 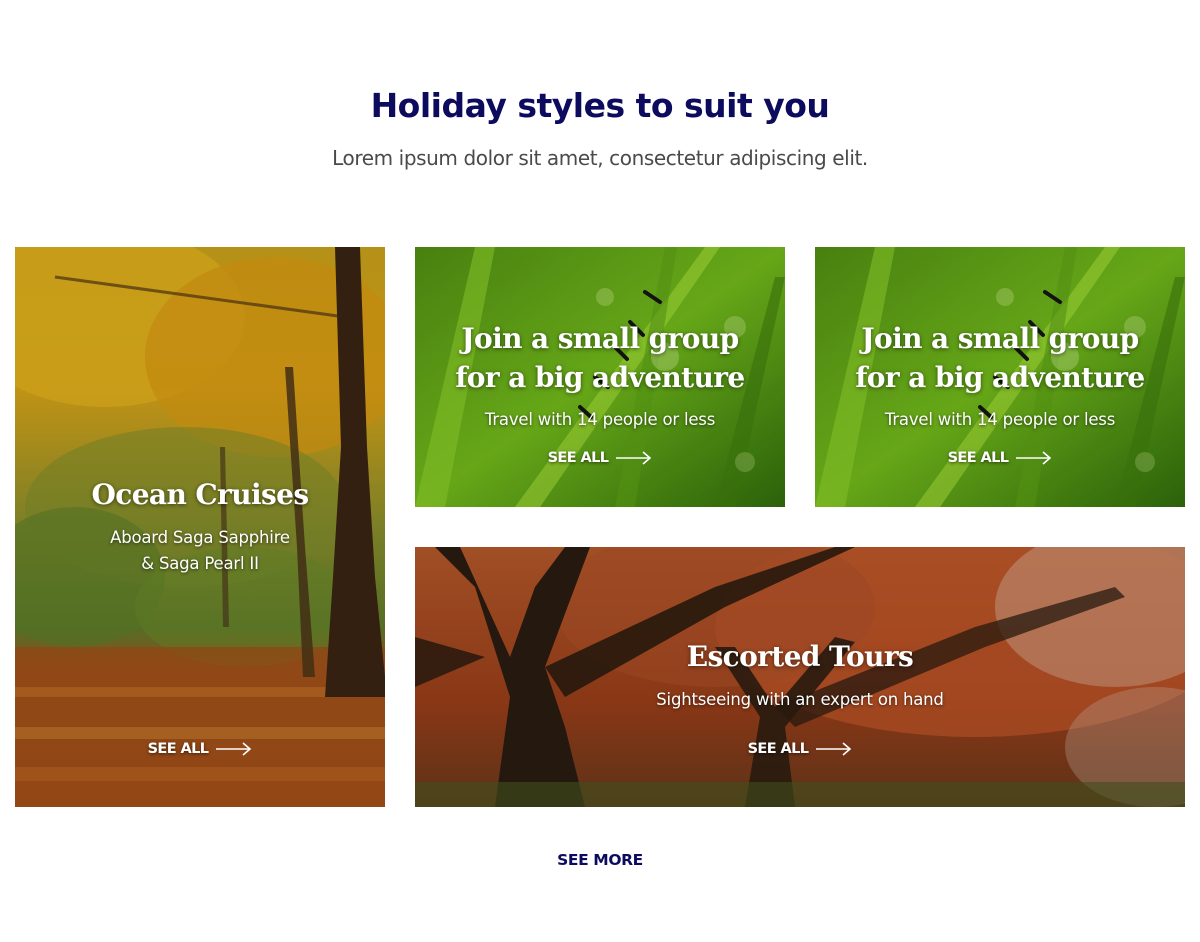 What do you see at coordinates (200, 550) in the screenshot?
I see `card-subtitle: Aboard Saga Sapphire & Saga Pearl II` at bounding box center [200, 550].